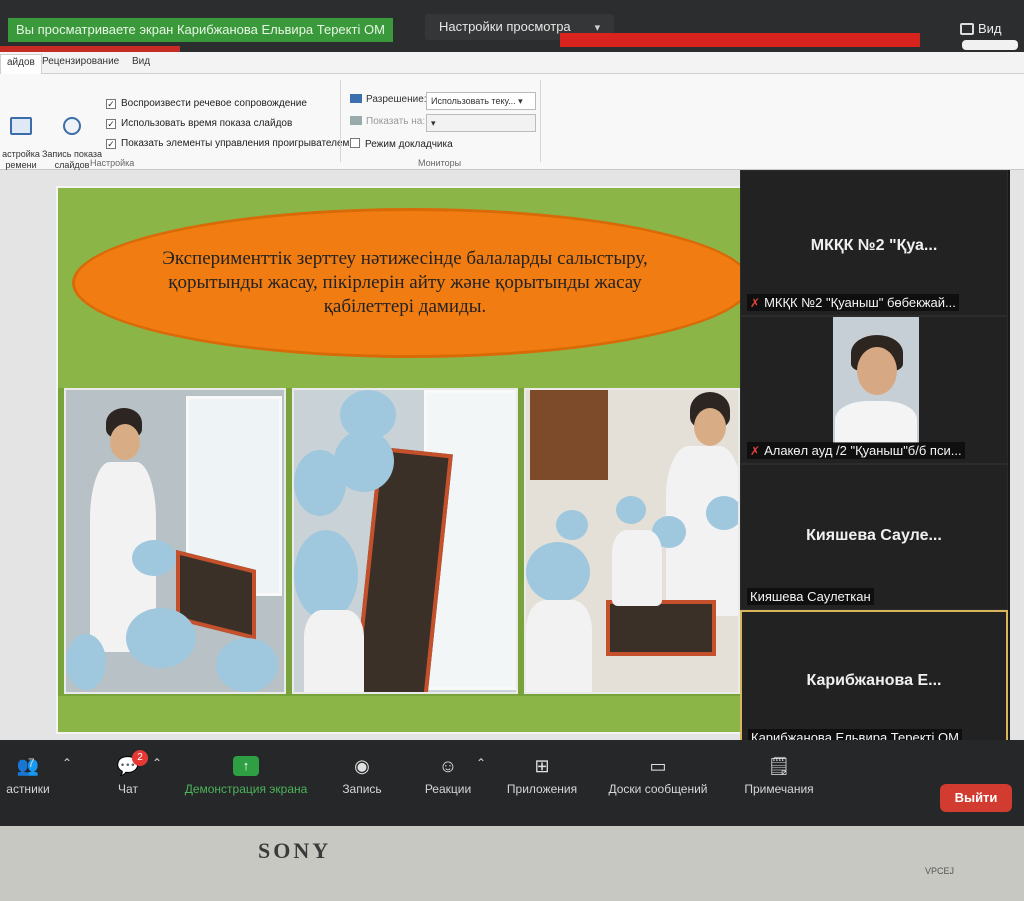 This screenshot has height=901, width=1024. Describe the element at coordinates (246, 766) in the screenshot. I see `share-screen-icon: ↑` at that location.